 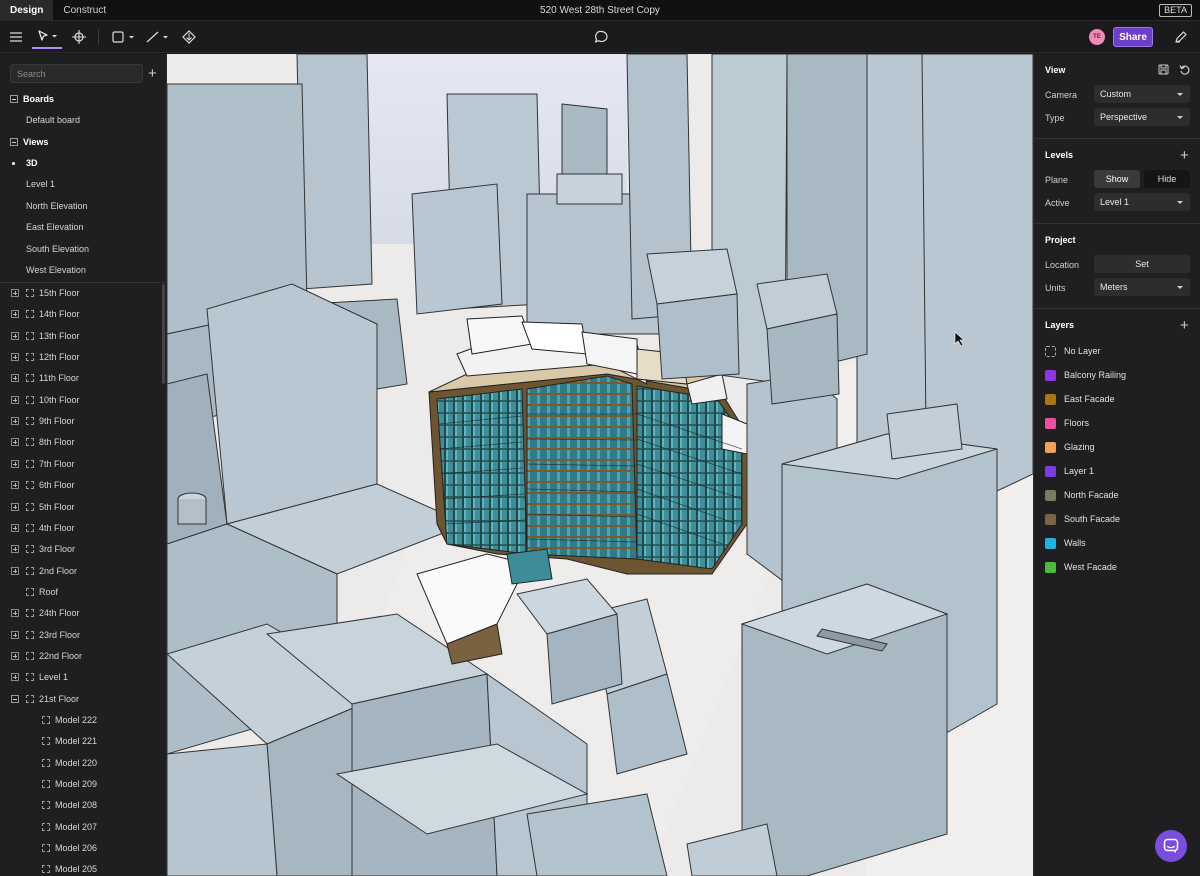 What do you see at coordinates (1080, 399) in the screenshot?
I see `layer-item: East Facade` at bounding box center [1080, 399].